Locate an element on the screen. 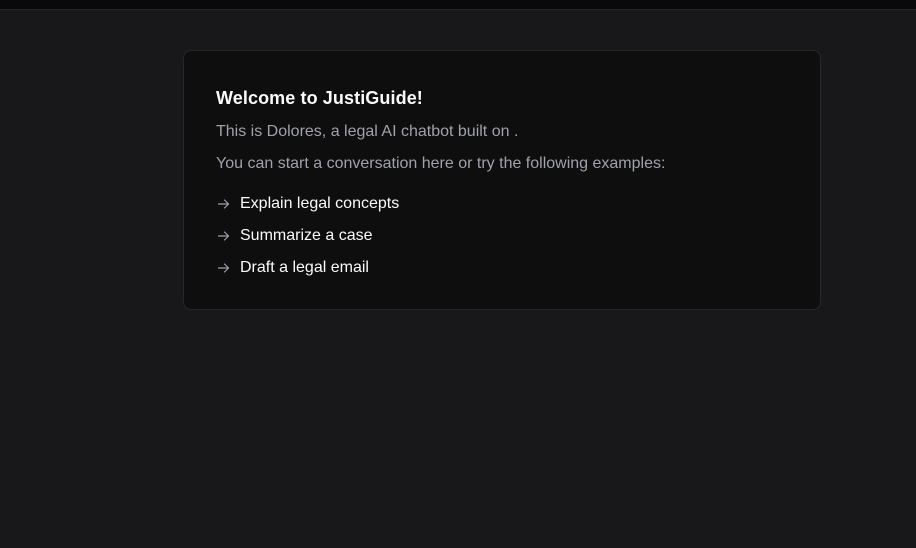  example-label: Summarize a case is located at coordinates (306, 235).